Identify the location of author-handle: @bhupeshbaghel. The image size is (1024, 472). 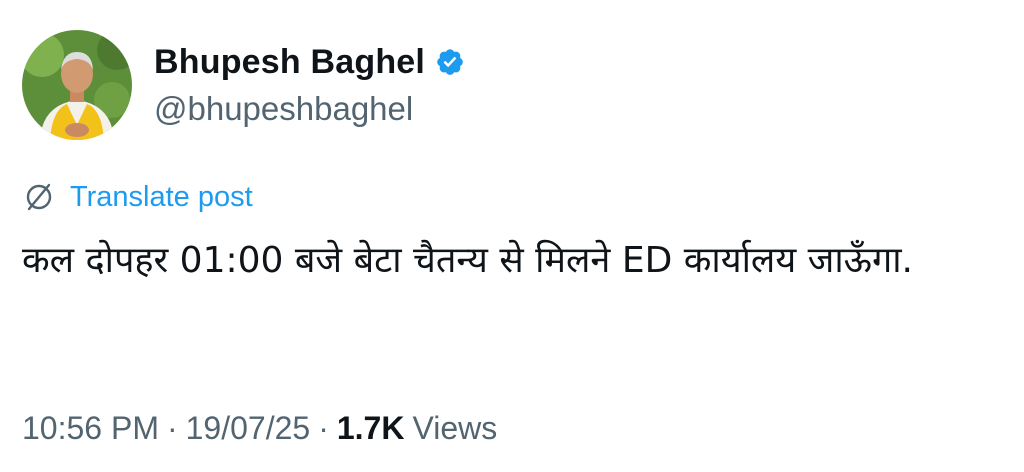
(309, 109).